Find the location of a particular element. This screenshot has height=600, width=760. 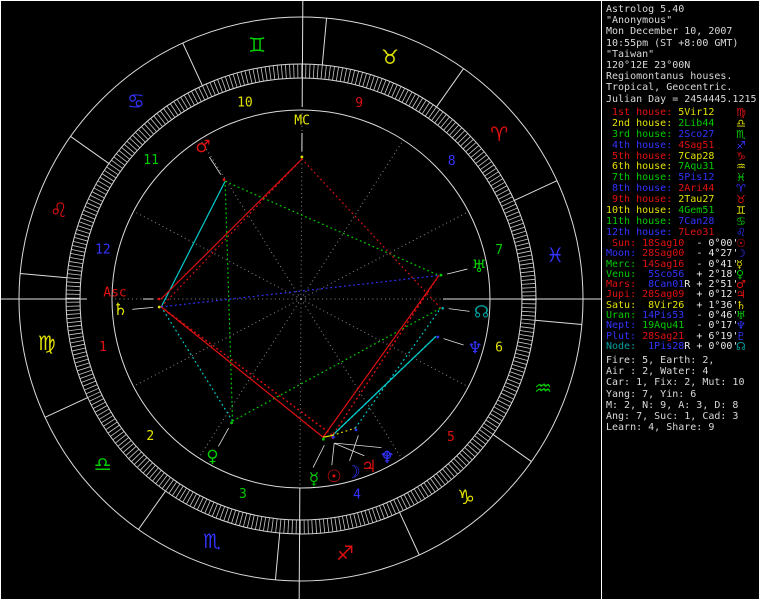

cusp-position: 7Aqu31 is located at coordinates (696, 167).